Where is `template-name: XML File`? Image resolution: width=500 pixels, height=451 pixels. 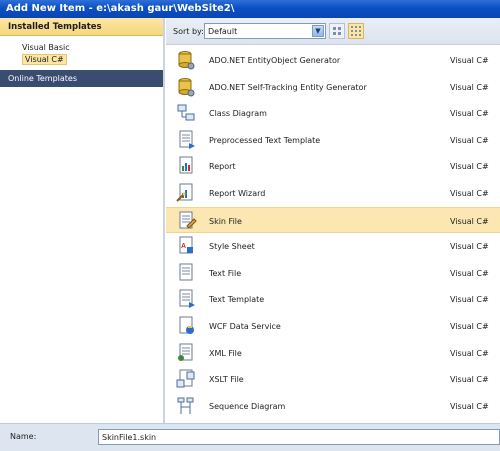
template-name: XML File is located at coordinates (225, 353).